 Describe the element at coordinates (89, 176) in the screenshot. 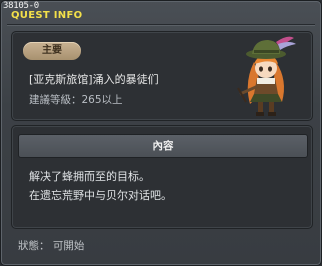

I see `content-line: 解决了蜂拥而至的目标。` at that location.